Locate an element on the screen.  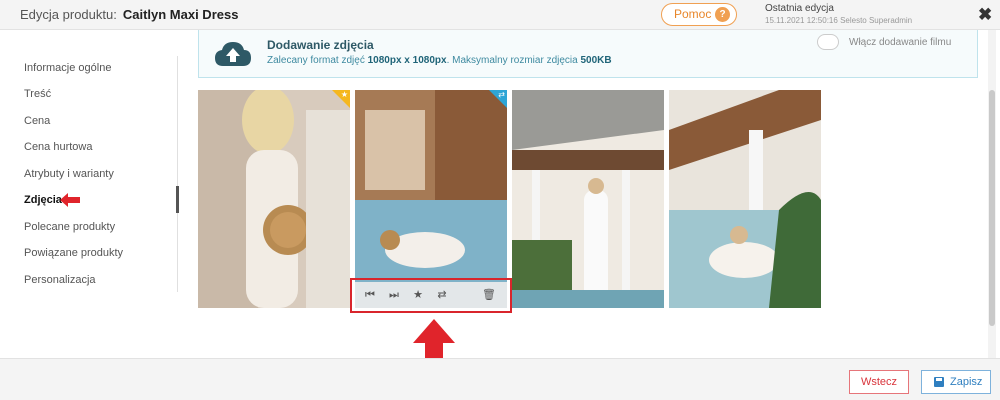
sidebar-item-personalizacja: Personalizacja is located at coordinates (60, 280).